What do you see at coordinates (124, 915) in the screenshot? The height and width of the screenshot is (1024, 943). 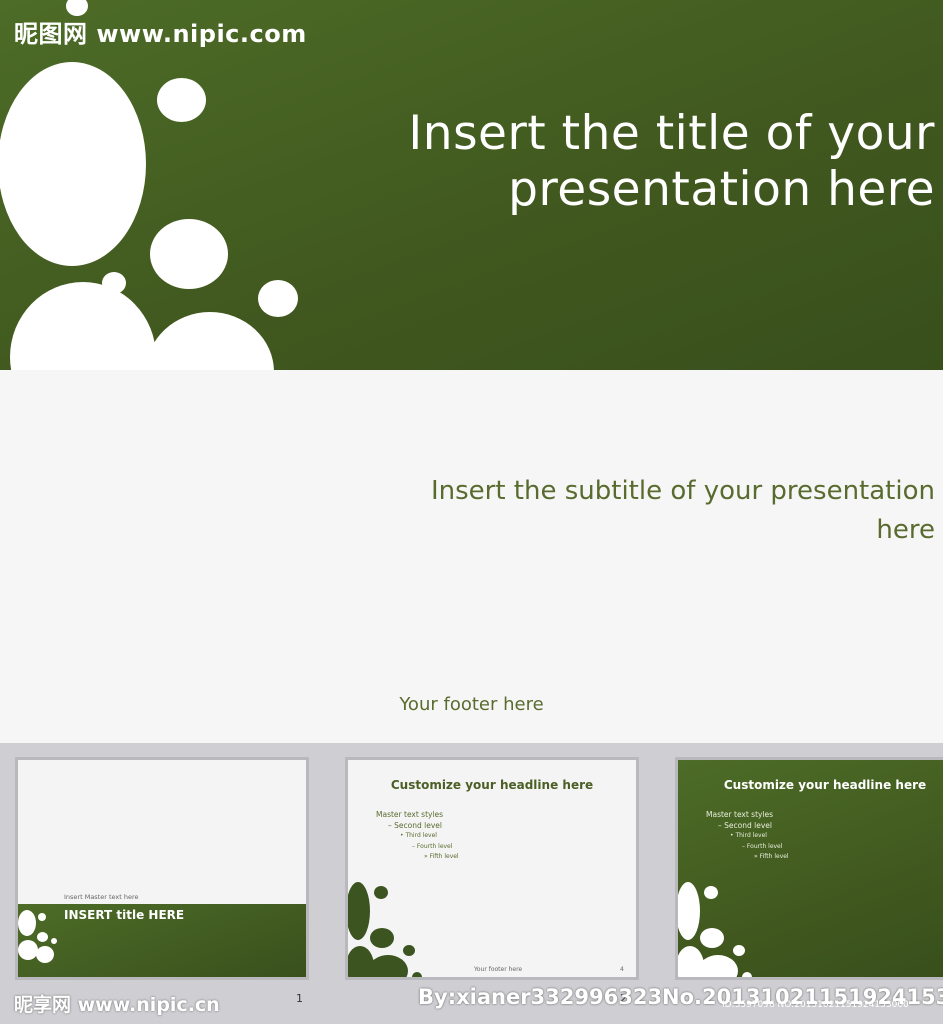 I see `thumb-title: INSERT title HERE` at bounding box center [124, 915].